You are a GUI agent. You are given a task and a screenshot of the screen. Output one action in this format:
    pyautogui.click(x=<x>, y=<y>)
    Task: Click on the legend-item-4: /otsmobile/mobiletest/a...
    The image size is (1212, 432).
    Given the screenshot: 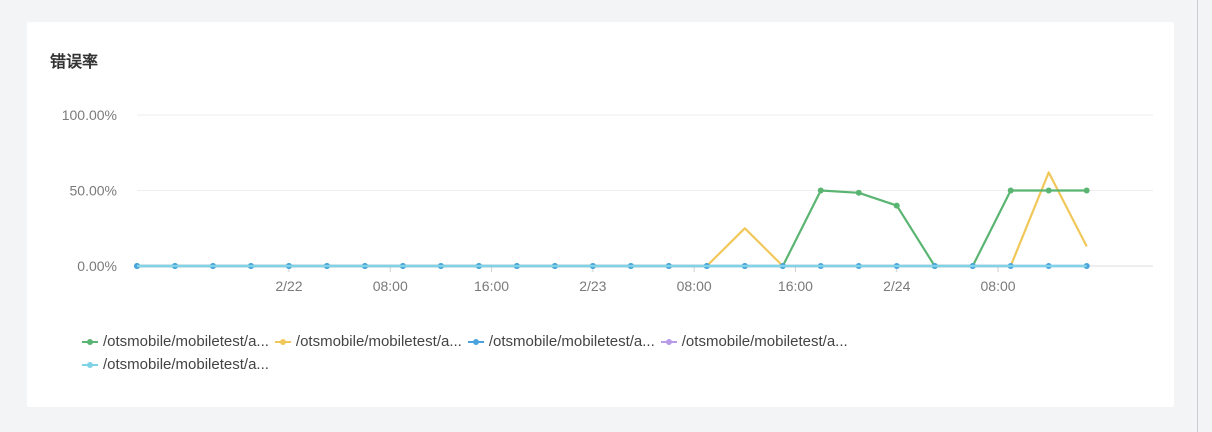 What is the action you would take?
    pyautogui.click(x=754, y=342)
    